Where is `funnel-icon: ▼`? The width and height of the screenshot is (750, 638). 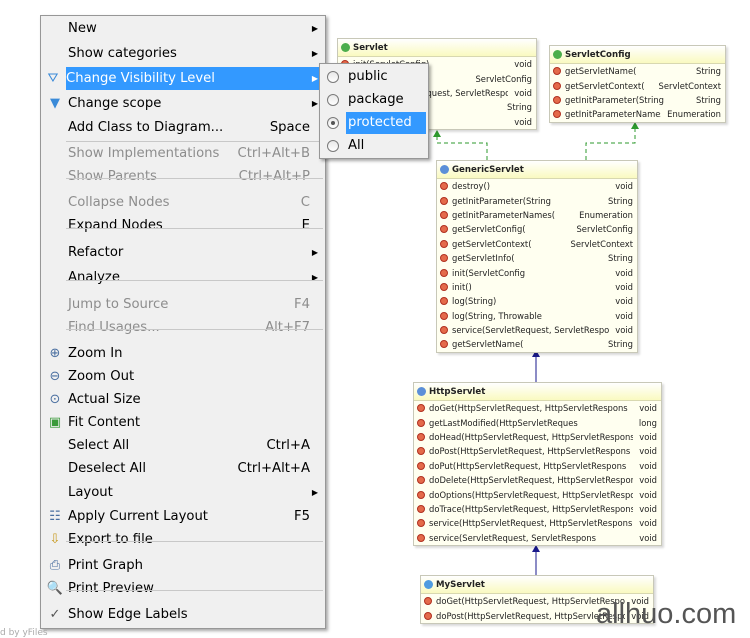 funnel-icon: ▼ is located at coordinates (55, 103).